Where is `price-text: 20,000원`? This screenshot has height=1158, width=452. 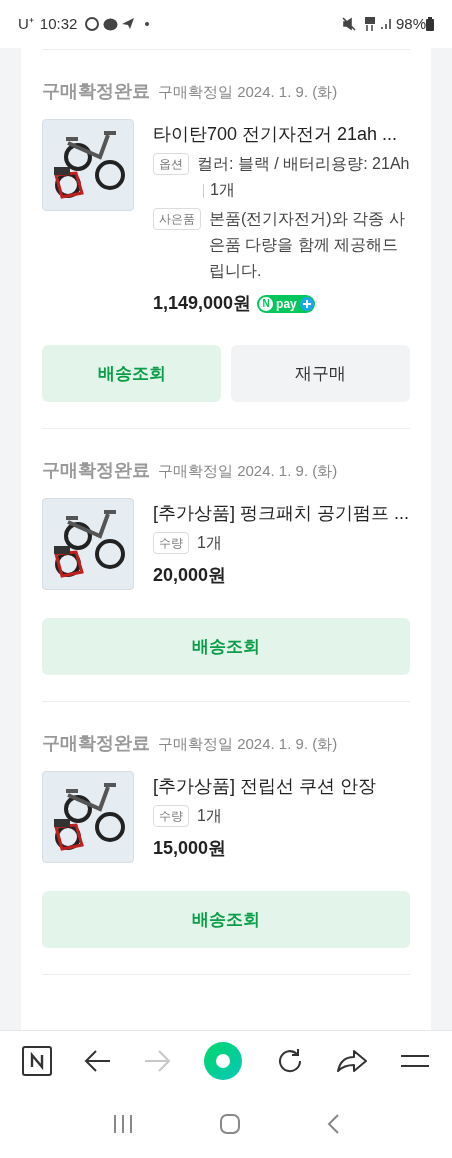
price-text: 20,000원 is located at coordinates (190, 575).